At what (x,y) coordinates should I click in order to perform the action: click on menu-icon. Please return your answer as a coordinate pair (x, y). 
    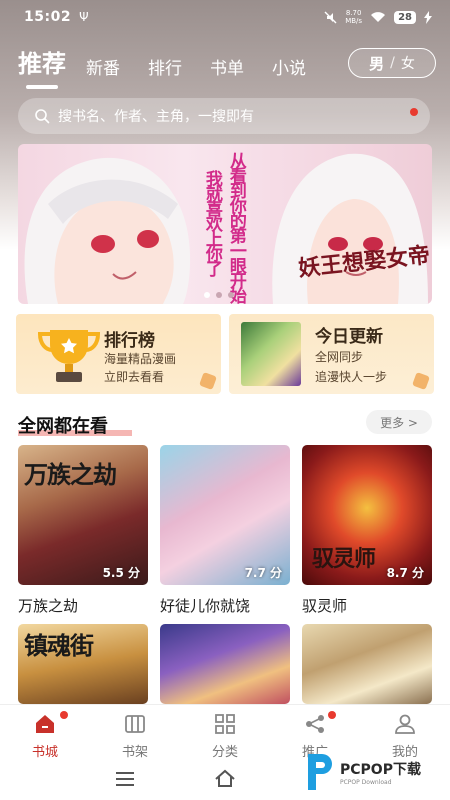
    Looking at the image, I should click on (125, 779).